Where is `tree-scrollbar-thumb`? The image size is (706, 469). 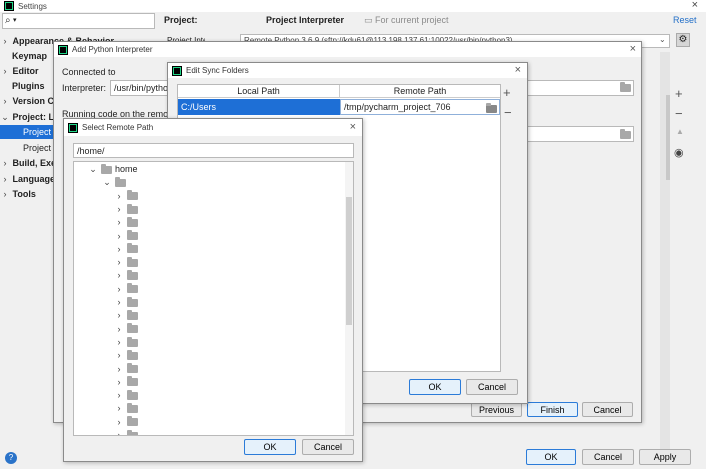
tree-scrollbar-thumb is located at coordinates (349, 261).